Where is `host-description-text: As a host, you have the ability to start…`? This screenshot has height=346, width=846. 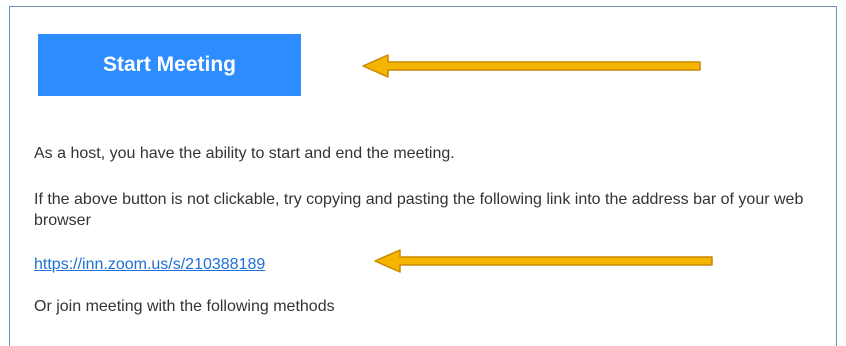 host-description-text: As a host, you have the ability to start… is located at coordinates (244, 153).